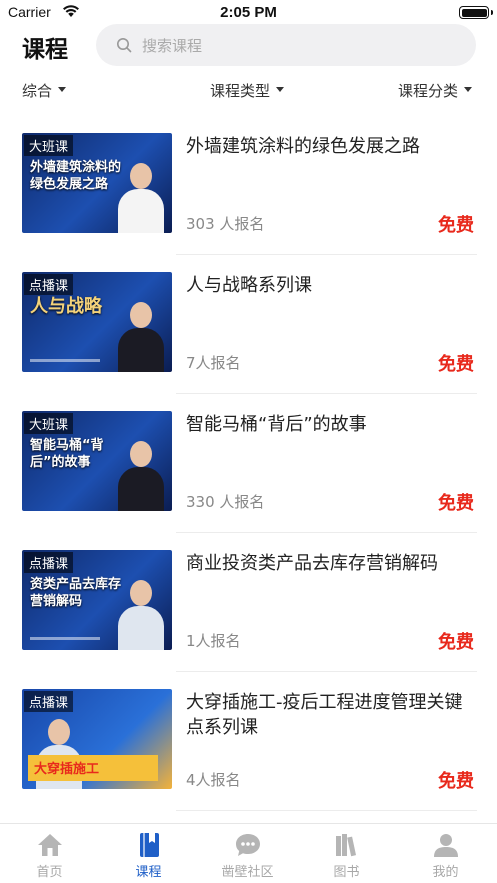 This screenshot has height=883, width=497. What do you see at coordinates (124, 45) in the screenshot?
I see `search-icon` at bounding box center [124, 45].